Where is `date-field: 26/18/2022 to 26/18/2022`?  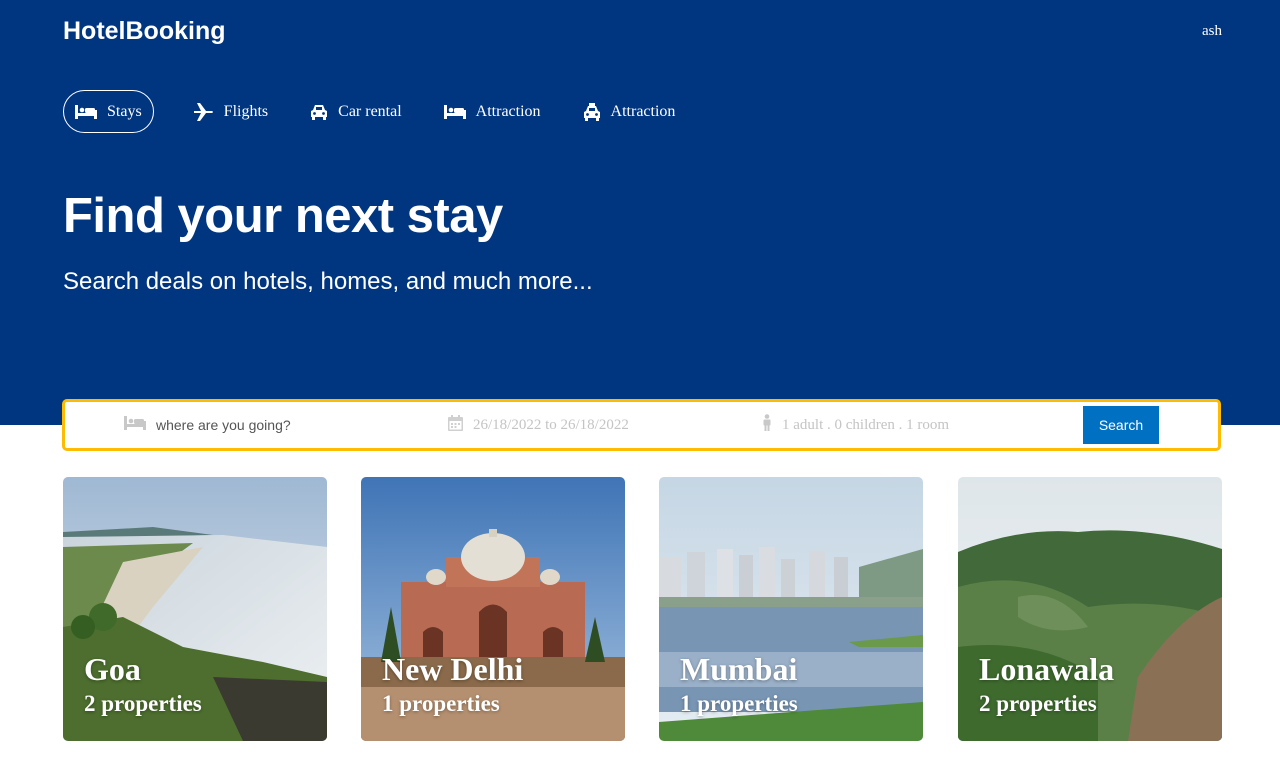
date-field: 26/18/2022 to 26/18/2022 is located at coordinates (538, 425).